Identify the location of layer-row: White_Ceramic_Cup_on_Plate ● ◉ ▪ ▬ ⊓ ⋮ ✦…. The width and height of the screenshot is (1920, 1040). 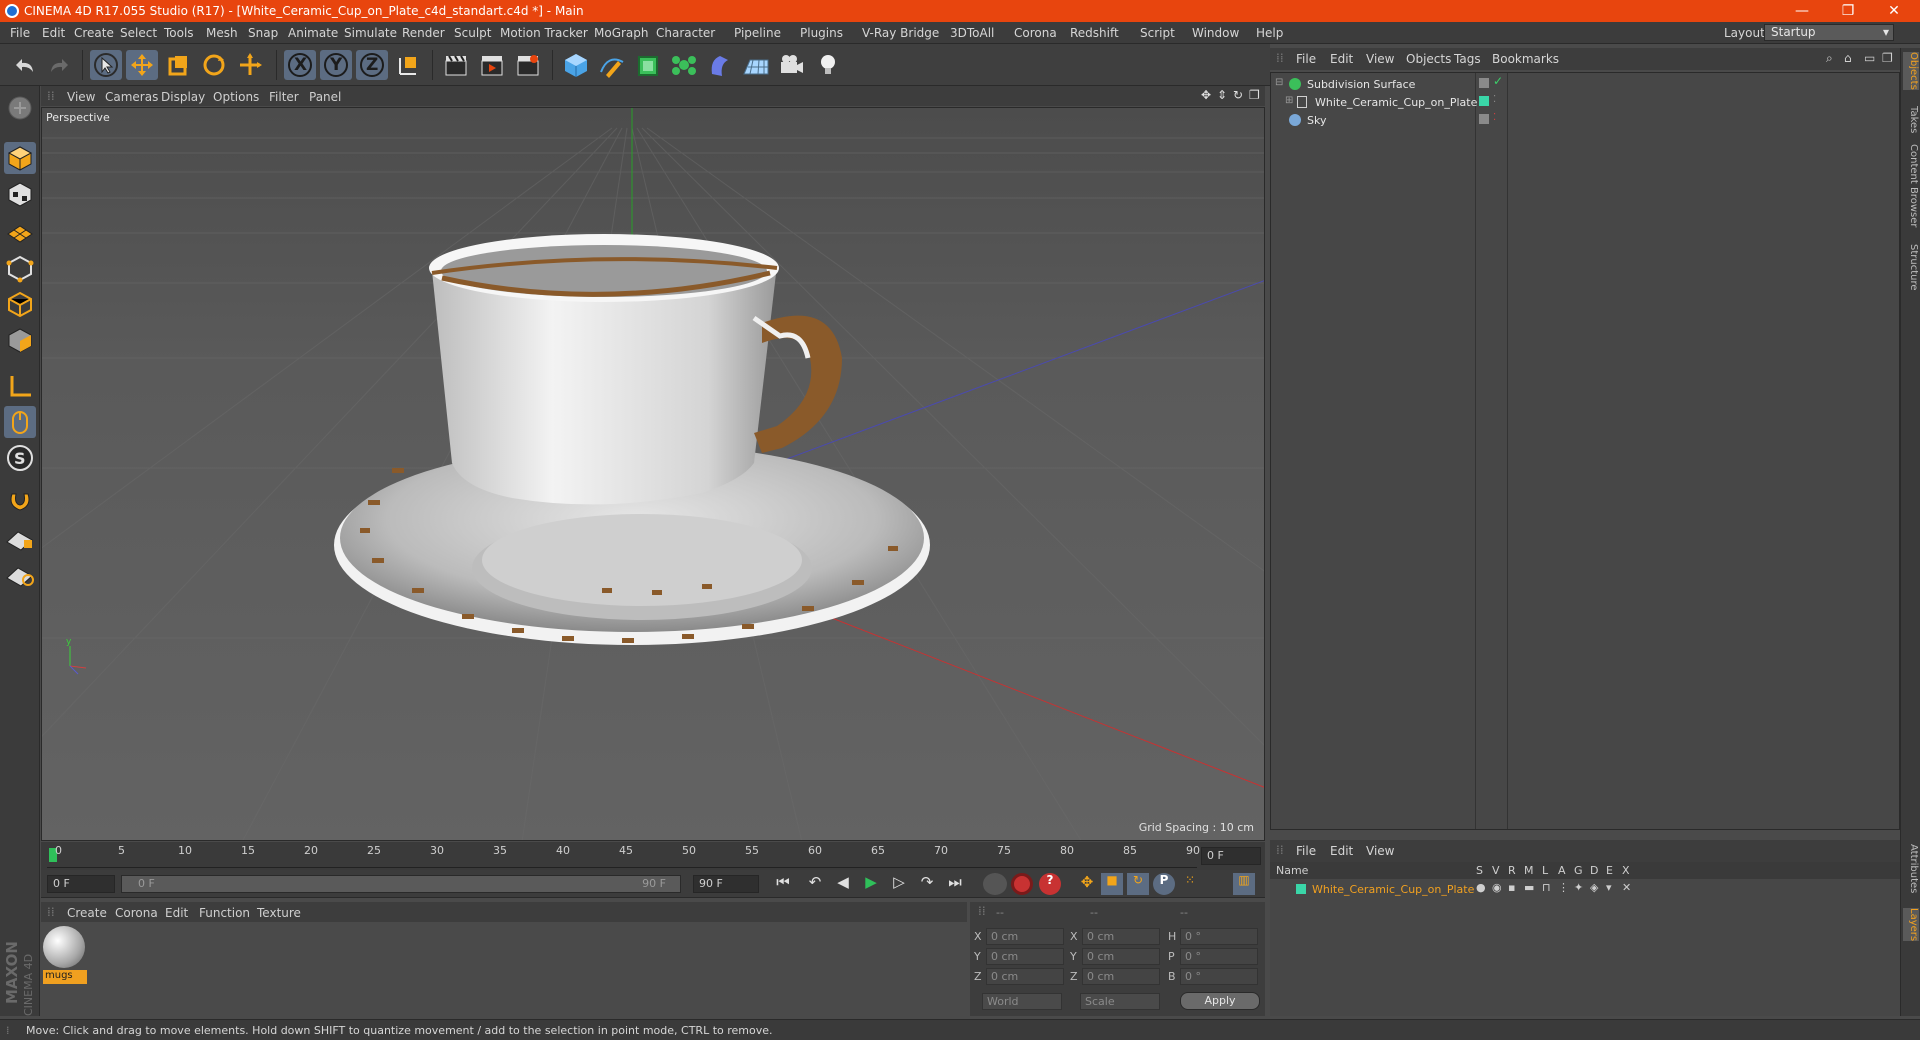
(1585, 890).